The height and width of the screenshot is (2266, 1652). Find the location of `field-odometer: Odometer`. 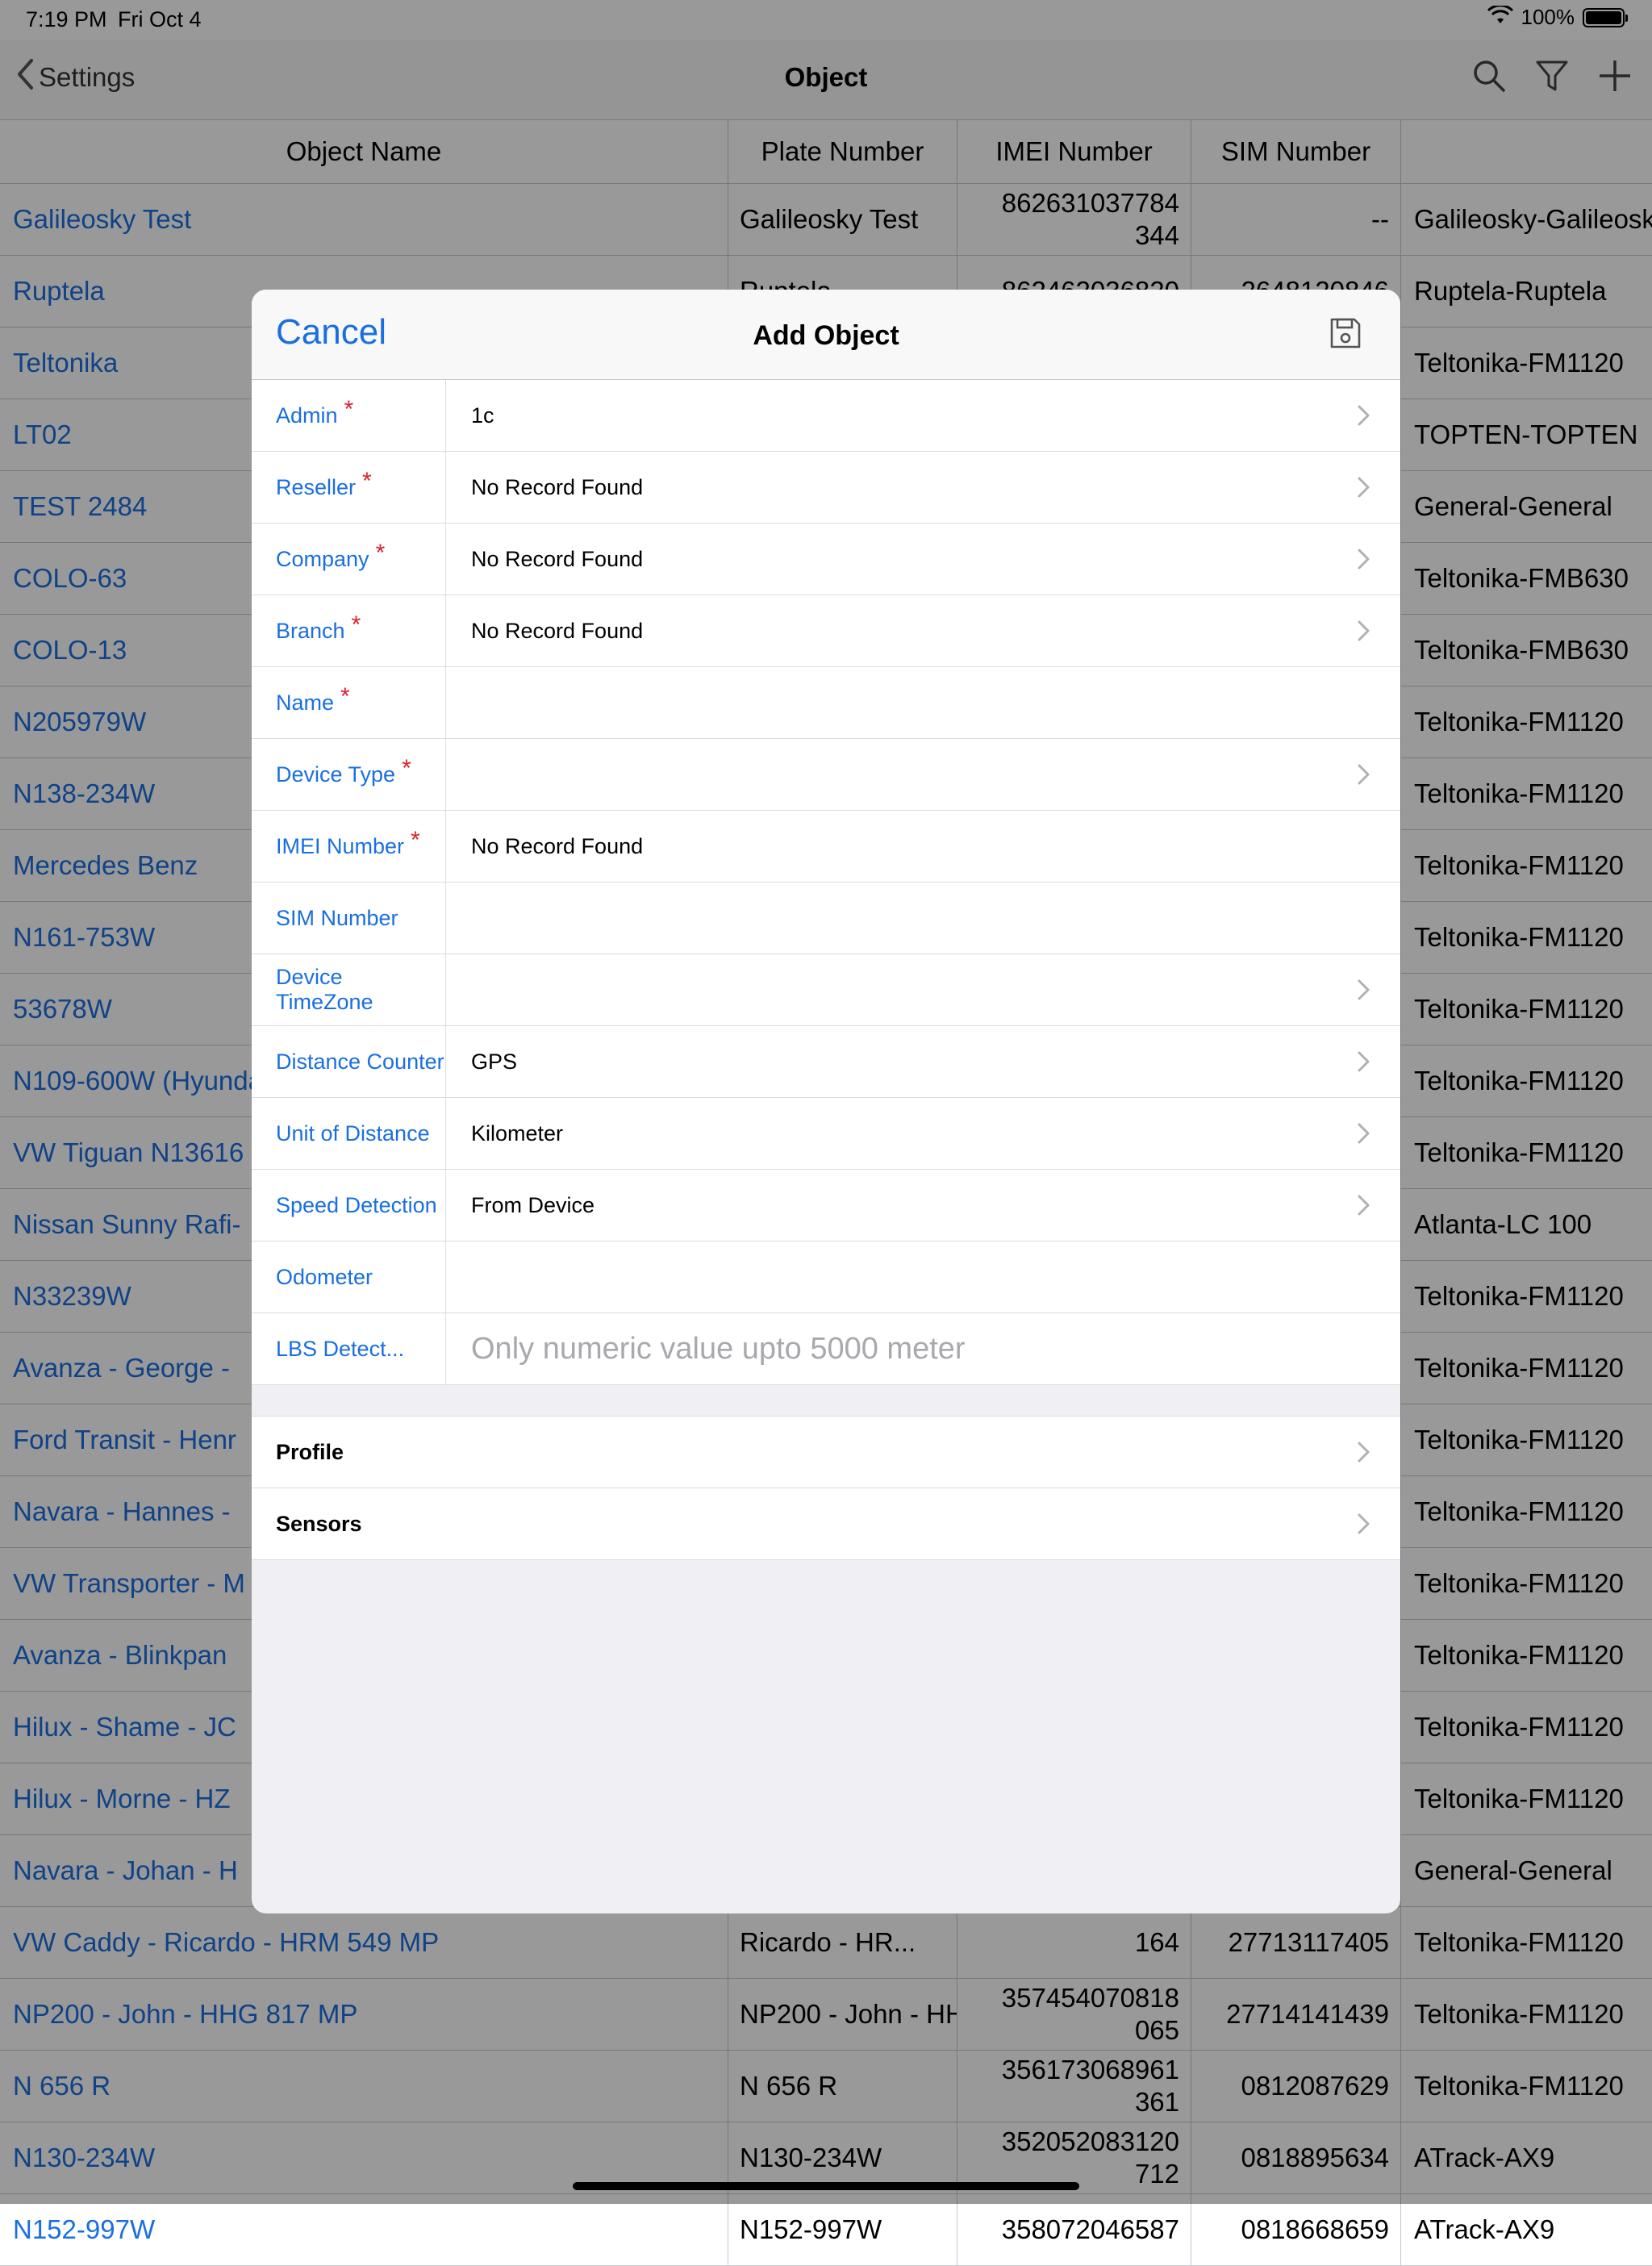

field-odometer: Odometer is located at coordinates (826, 1278).